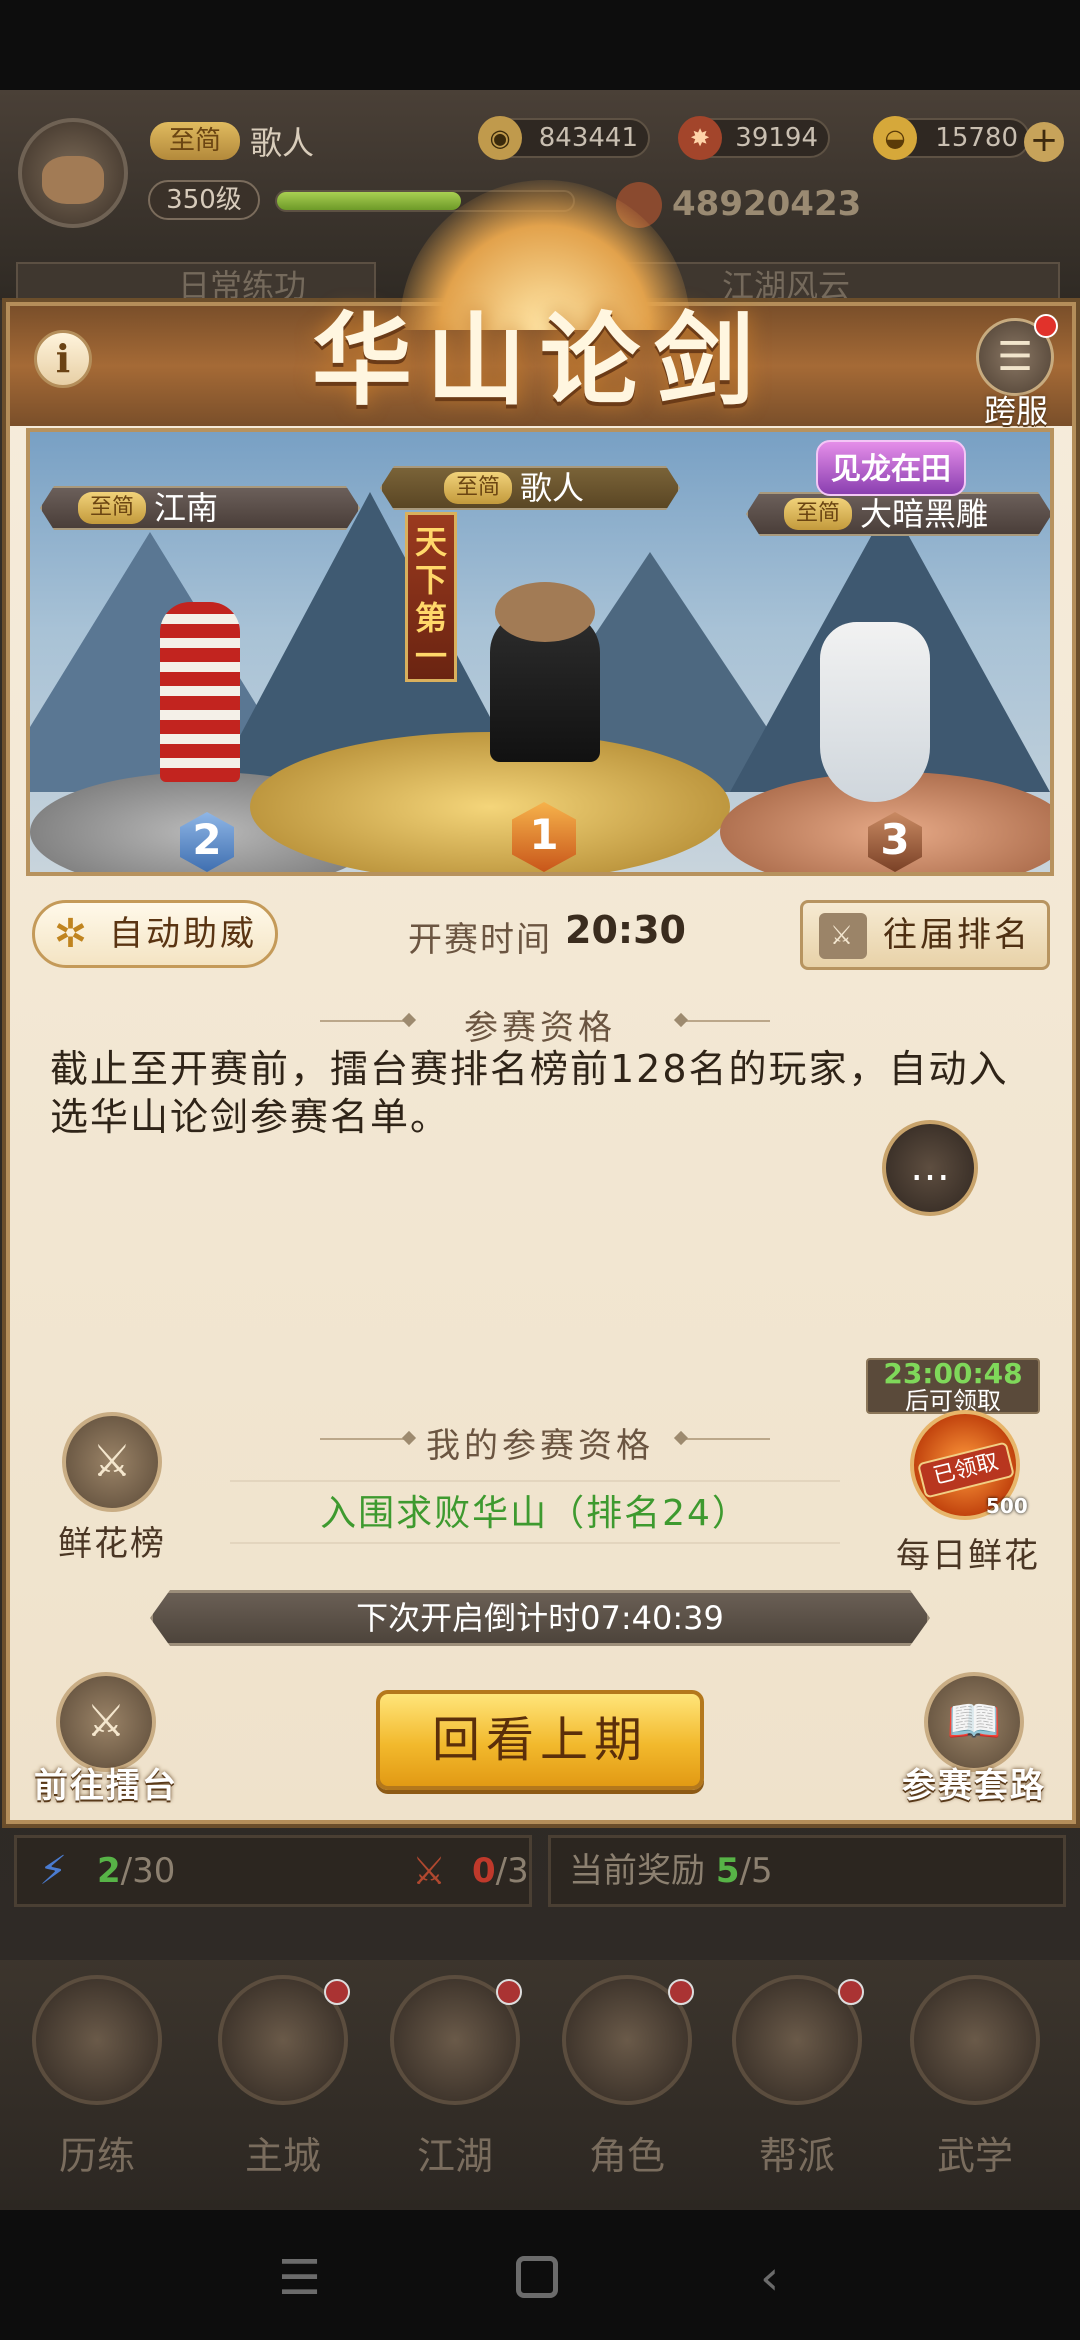  What do you see at coordinates (540, 1446) in the screenshot?
I see `my-qualification-title: 我的参赛资格` at bounding box center [540, 1446].